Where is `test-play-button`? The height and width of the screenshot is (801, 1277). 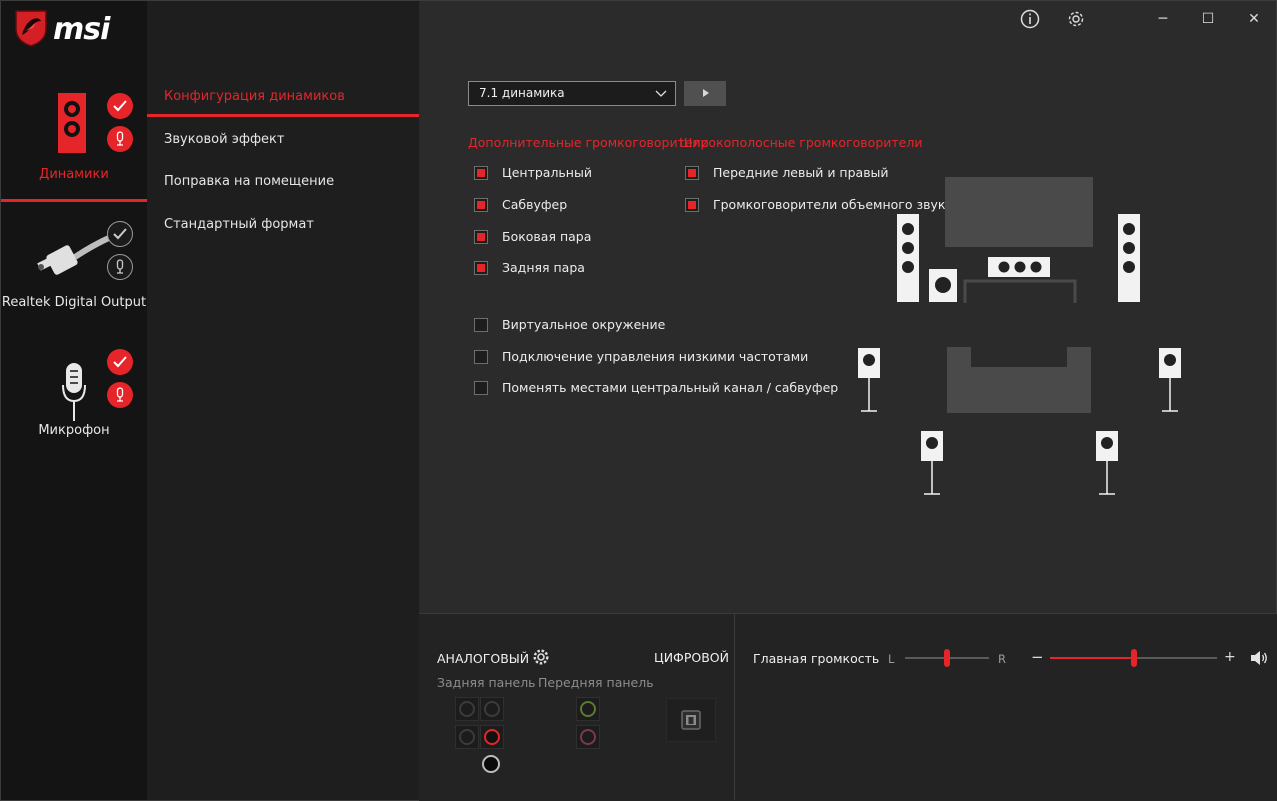 test-play-button is located at coordinates (705, 93).